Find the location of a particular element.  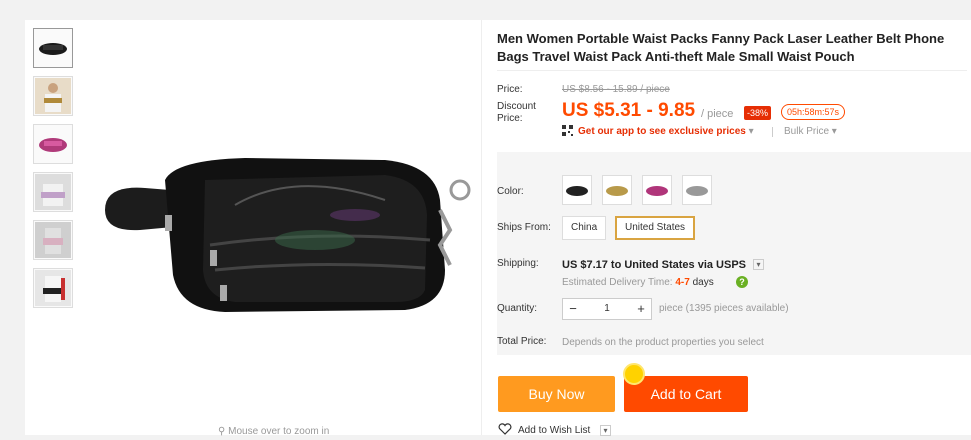

color-swatch-gold is located at coordinates (617, 190).